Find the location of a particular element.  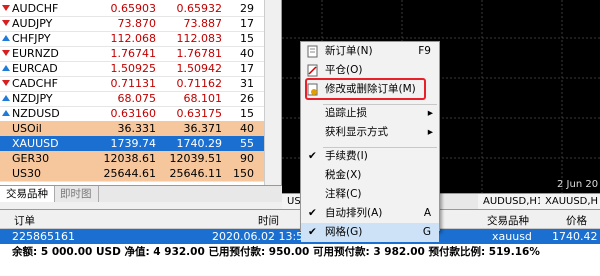

menu-item-label: 追踪止损 is located at coordinates (346, 113).